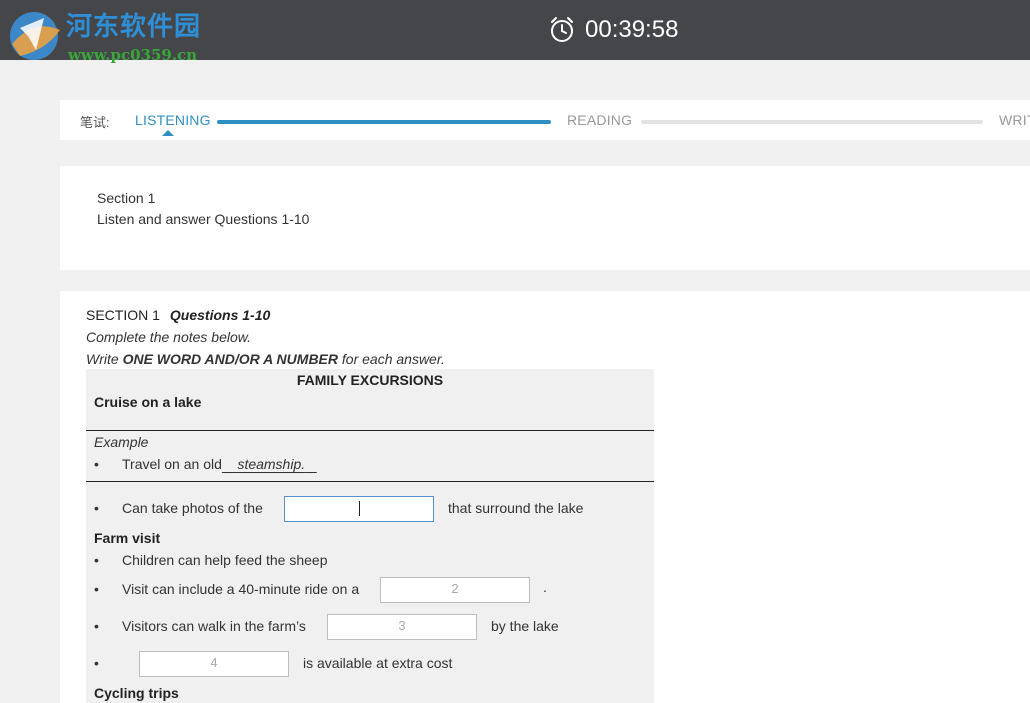 Image resolution: width=1030 pixels, height=703 pixels. I want to click on q2-prefix: Visit can include a 40-minute ride on a, so click(241, 589).